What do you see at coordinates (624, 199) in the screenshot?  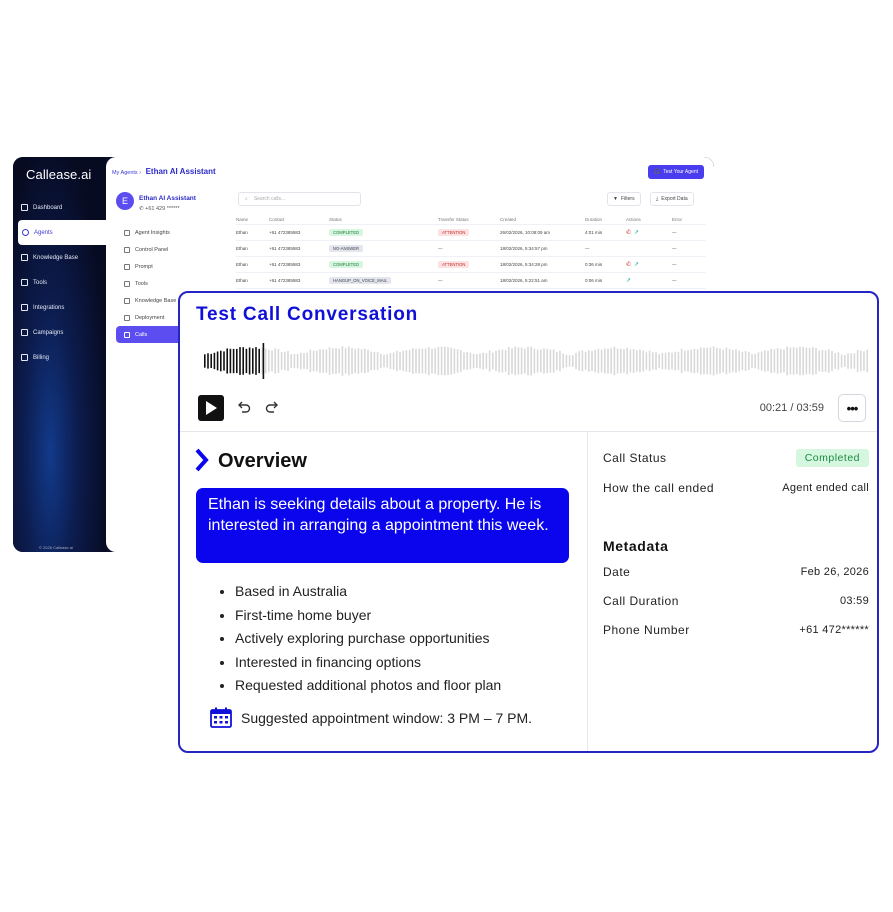 I see `filters-button: ▼ Filters` at bounding box center [624, 199].